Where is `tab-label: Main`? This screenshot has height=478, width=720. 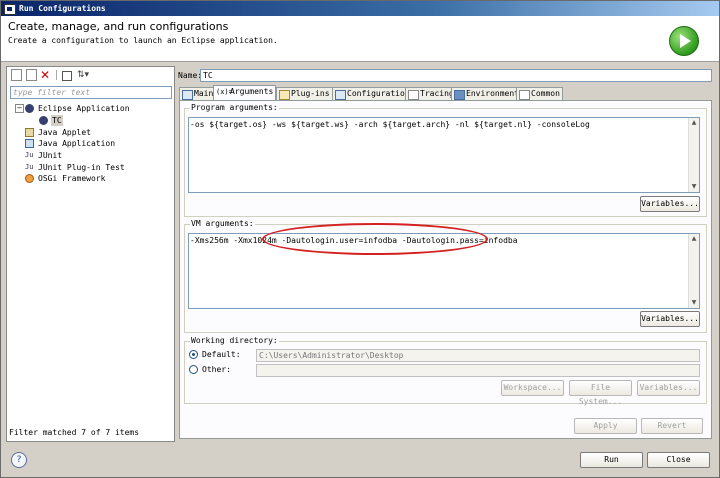 tab-label: Main is located at coordinates (204, 93).